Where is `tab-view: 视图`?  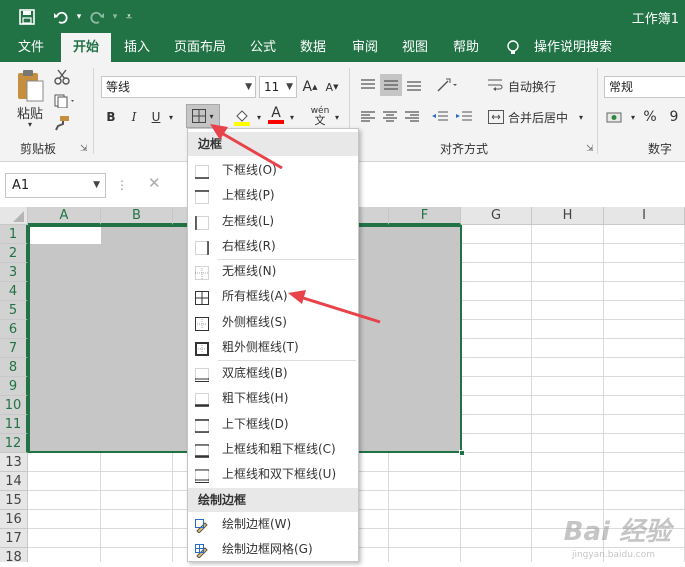 tab-view: 视图 is located at coordinates (415, 47).